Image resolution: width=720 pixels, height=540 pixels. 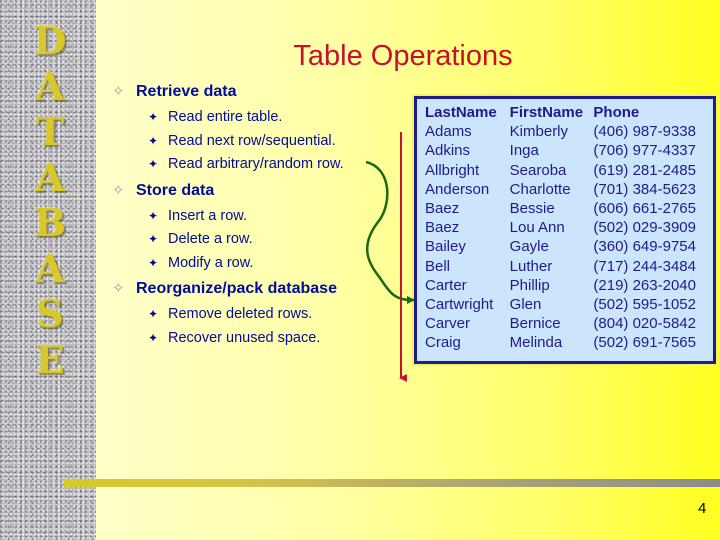 What do you see at coordinates (644, 170) in the screenshot?
I see `cell-phone: (619) 281-2485` at bounding box center [644, 170].